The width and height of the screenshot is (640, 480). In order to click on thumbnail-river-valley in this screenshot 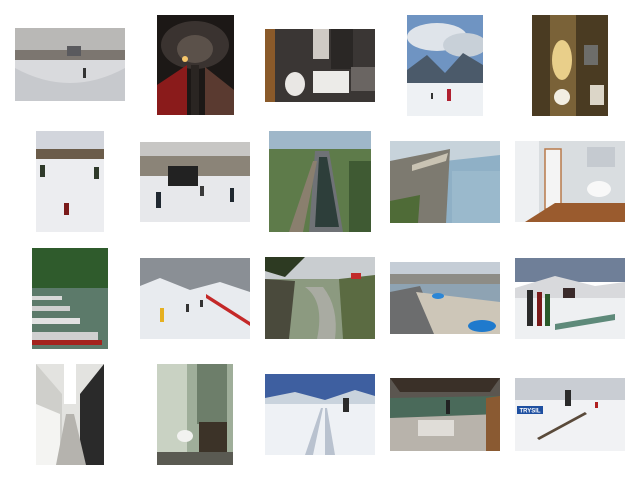, I will do `click(320, 298)`.